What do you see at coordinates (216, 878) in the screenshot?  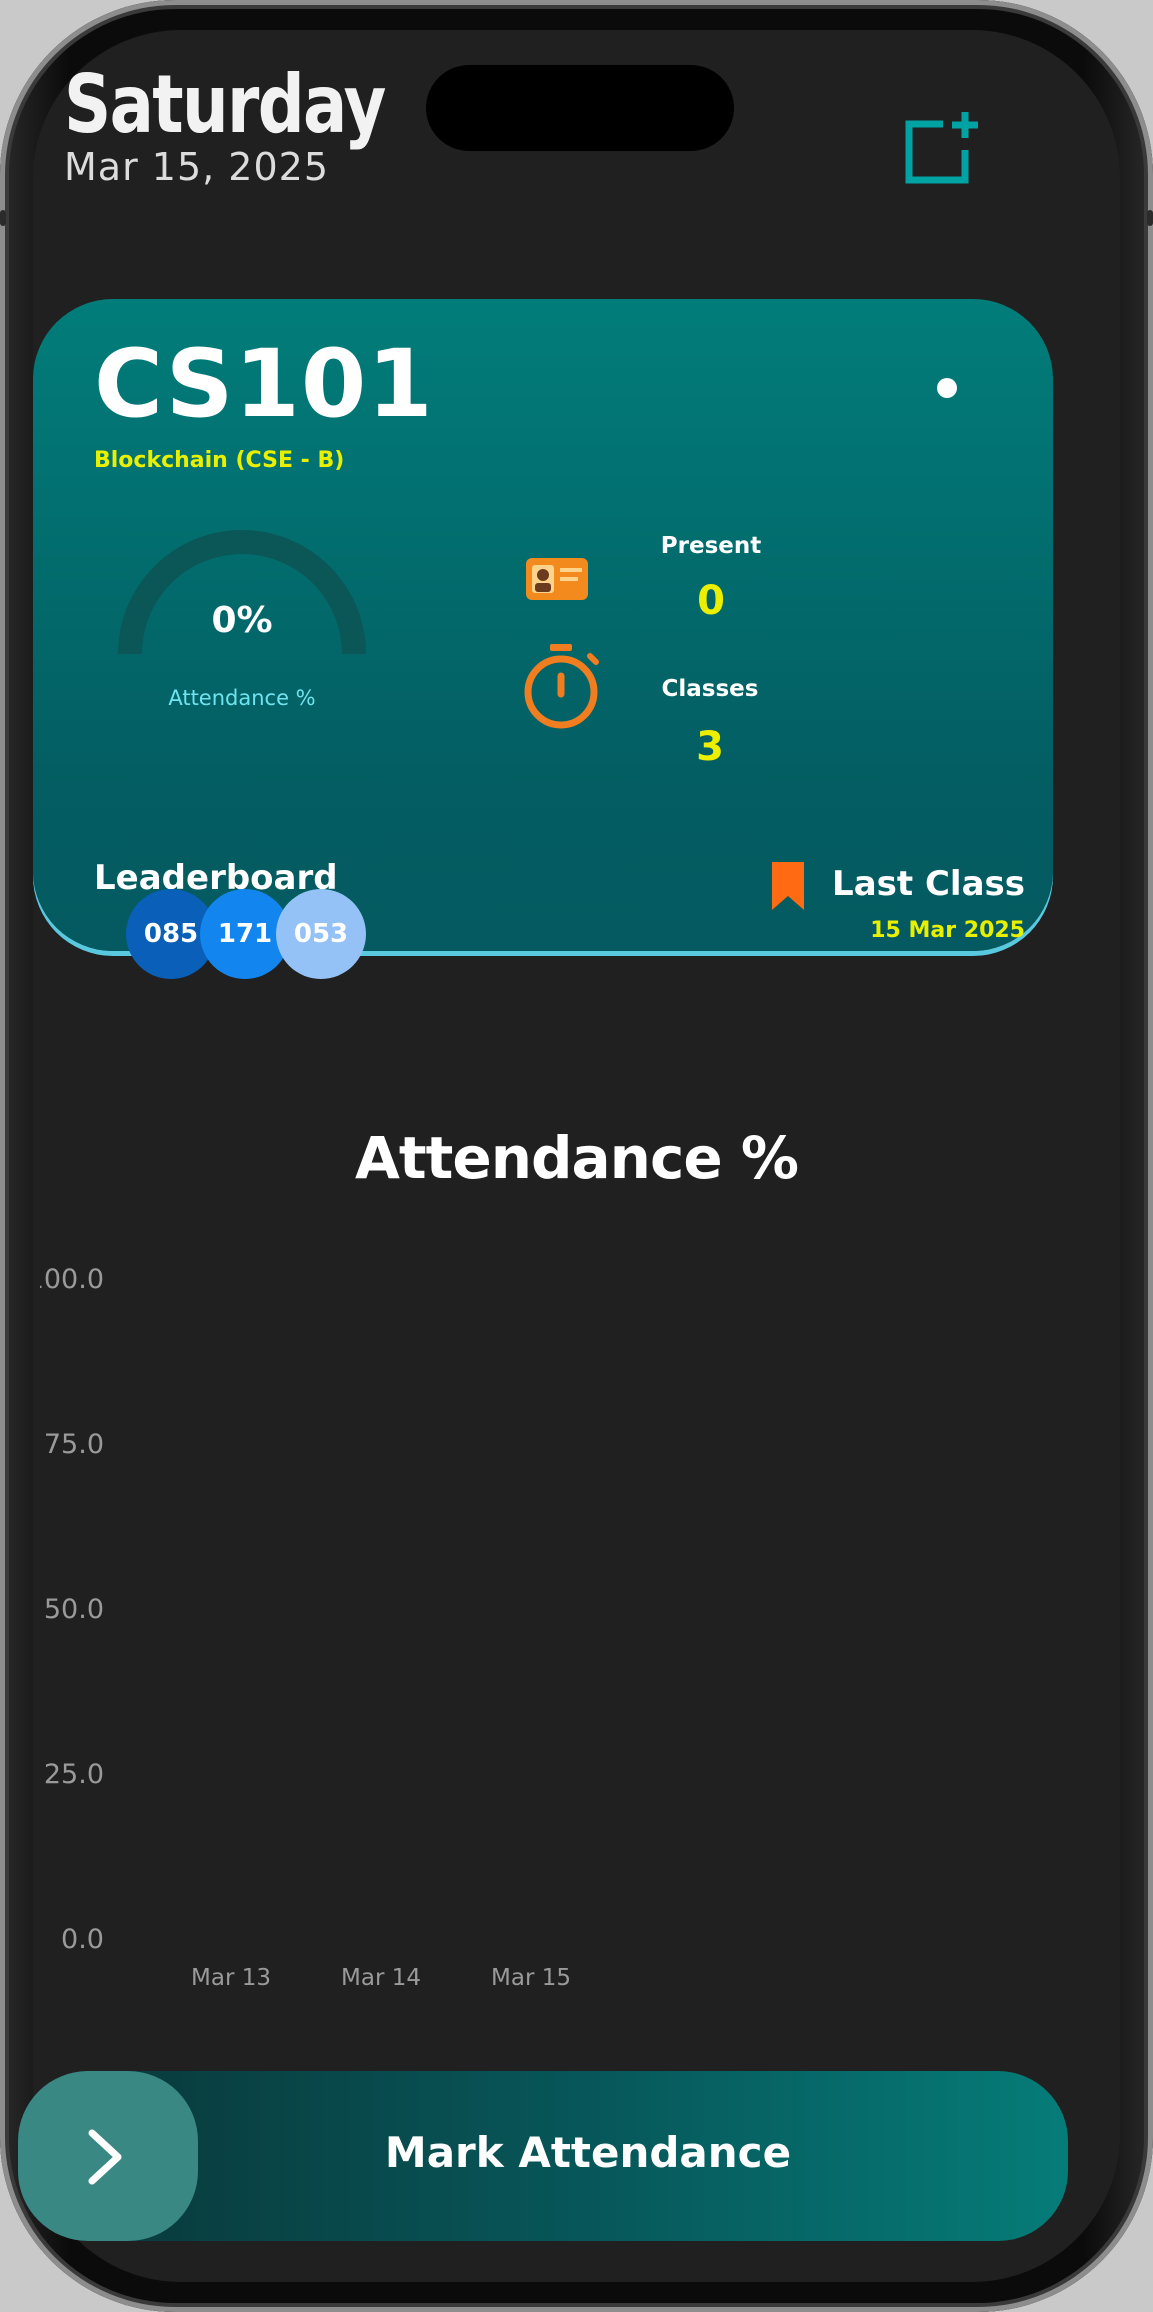 I see `leaderboard-title: Leaderboard` at bounding box center [216, 878].